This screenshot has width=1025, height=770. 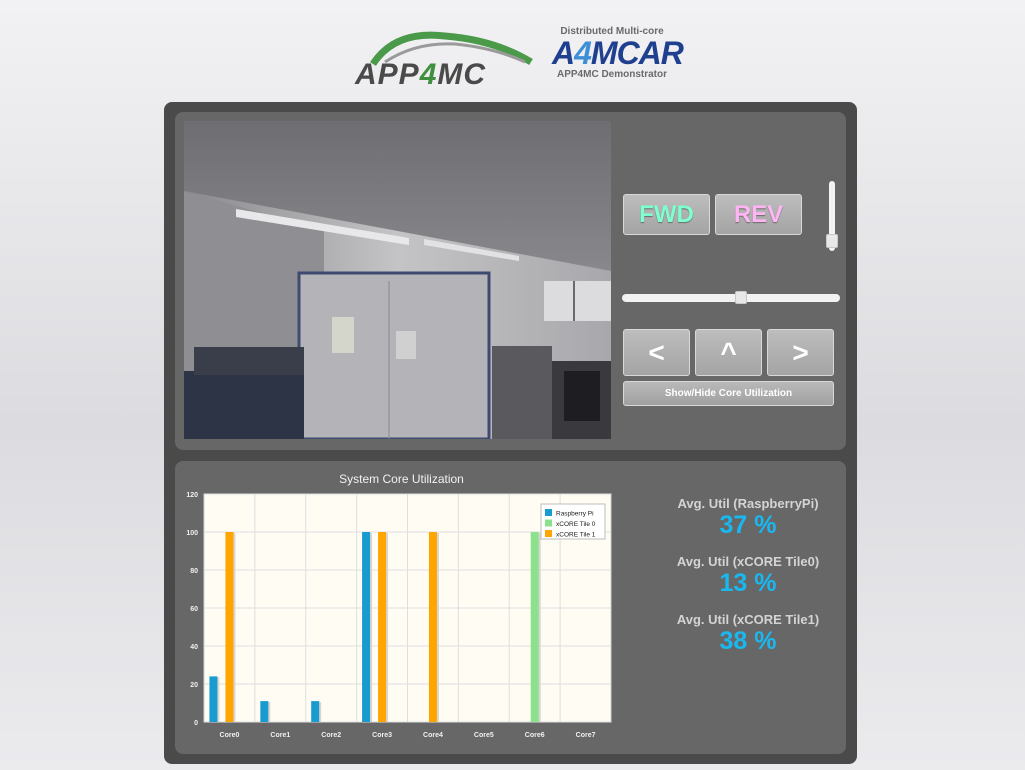 I want to click on x-tick-label: Core7, so click(x=586, y=735).